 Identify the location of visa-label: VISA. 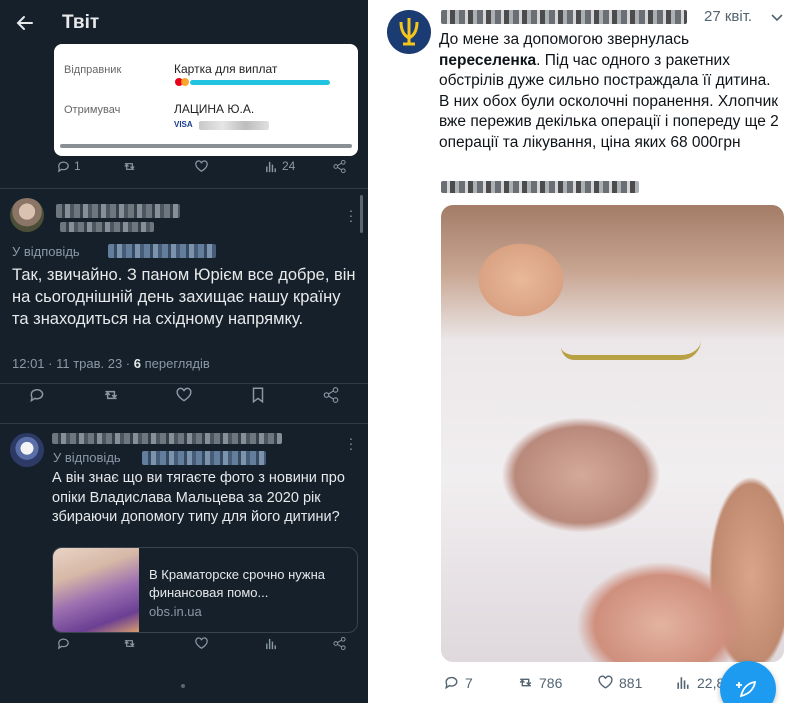
(183, 124).